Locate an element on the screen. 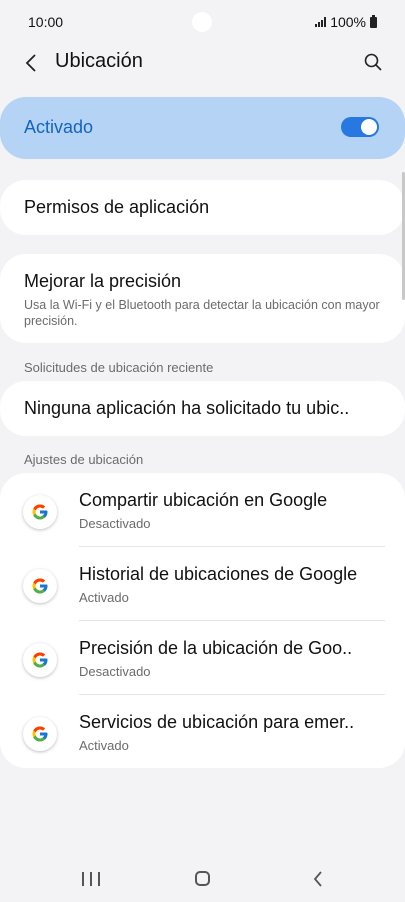 The height and width of the screenshot is (902, 405). home-icon is located at coordinates (202, 878).